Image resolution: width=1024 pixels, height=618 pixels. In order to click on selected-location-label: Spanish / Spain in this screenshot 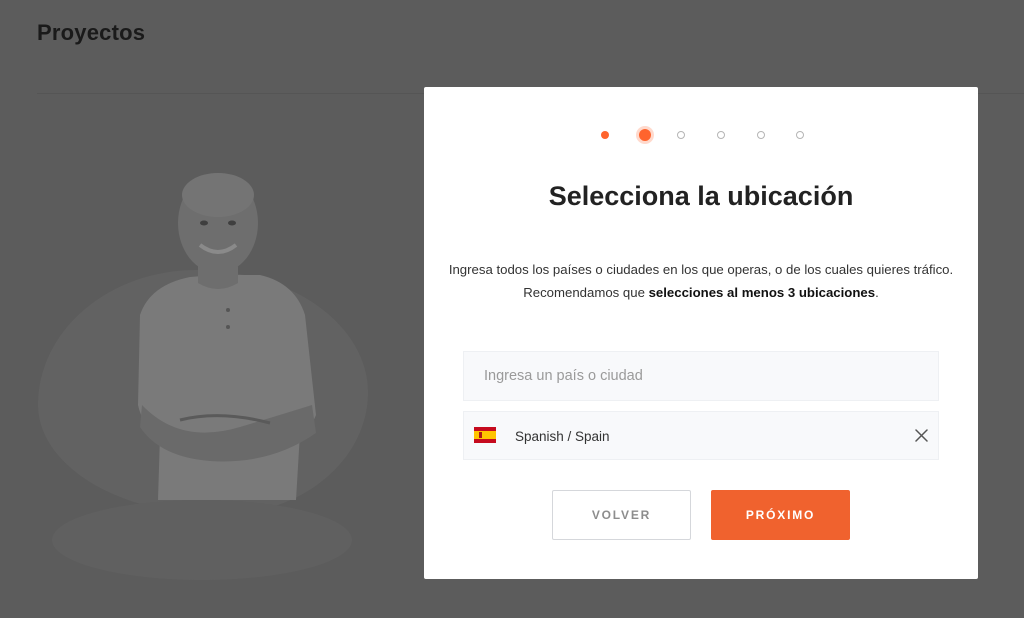, I will do `click(562, 436)`.